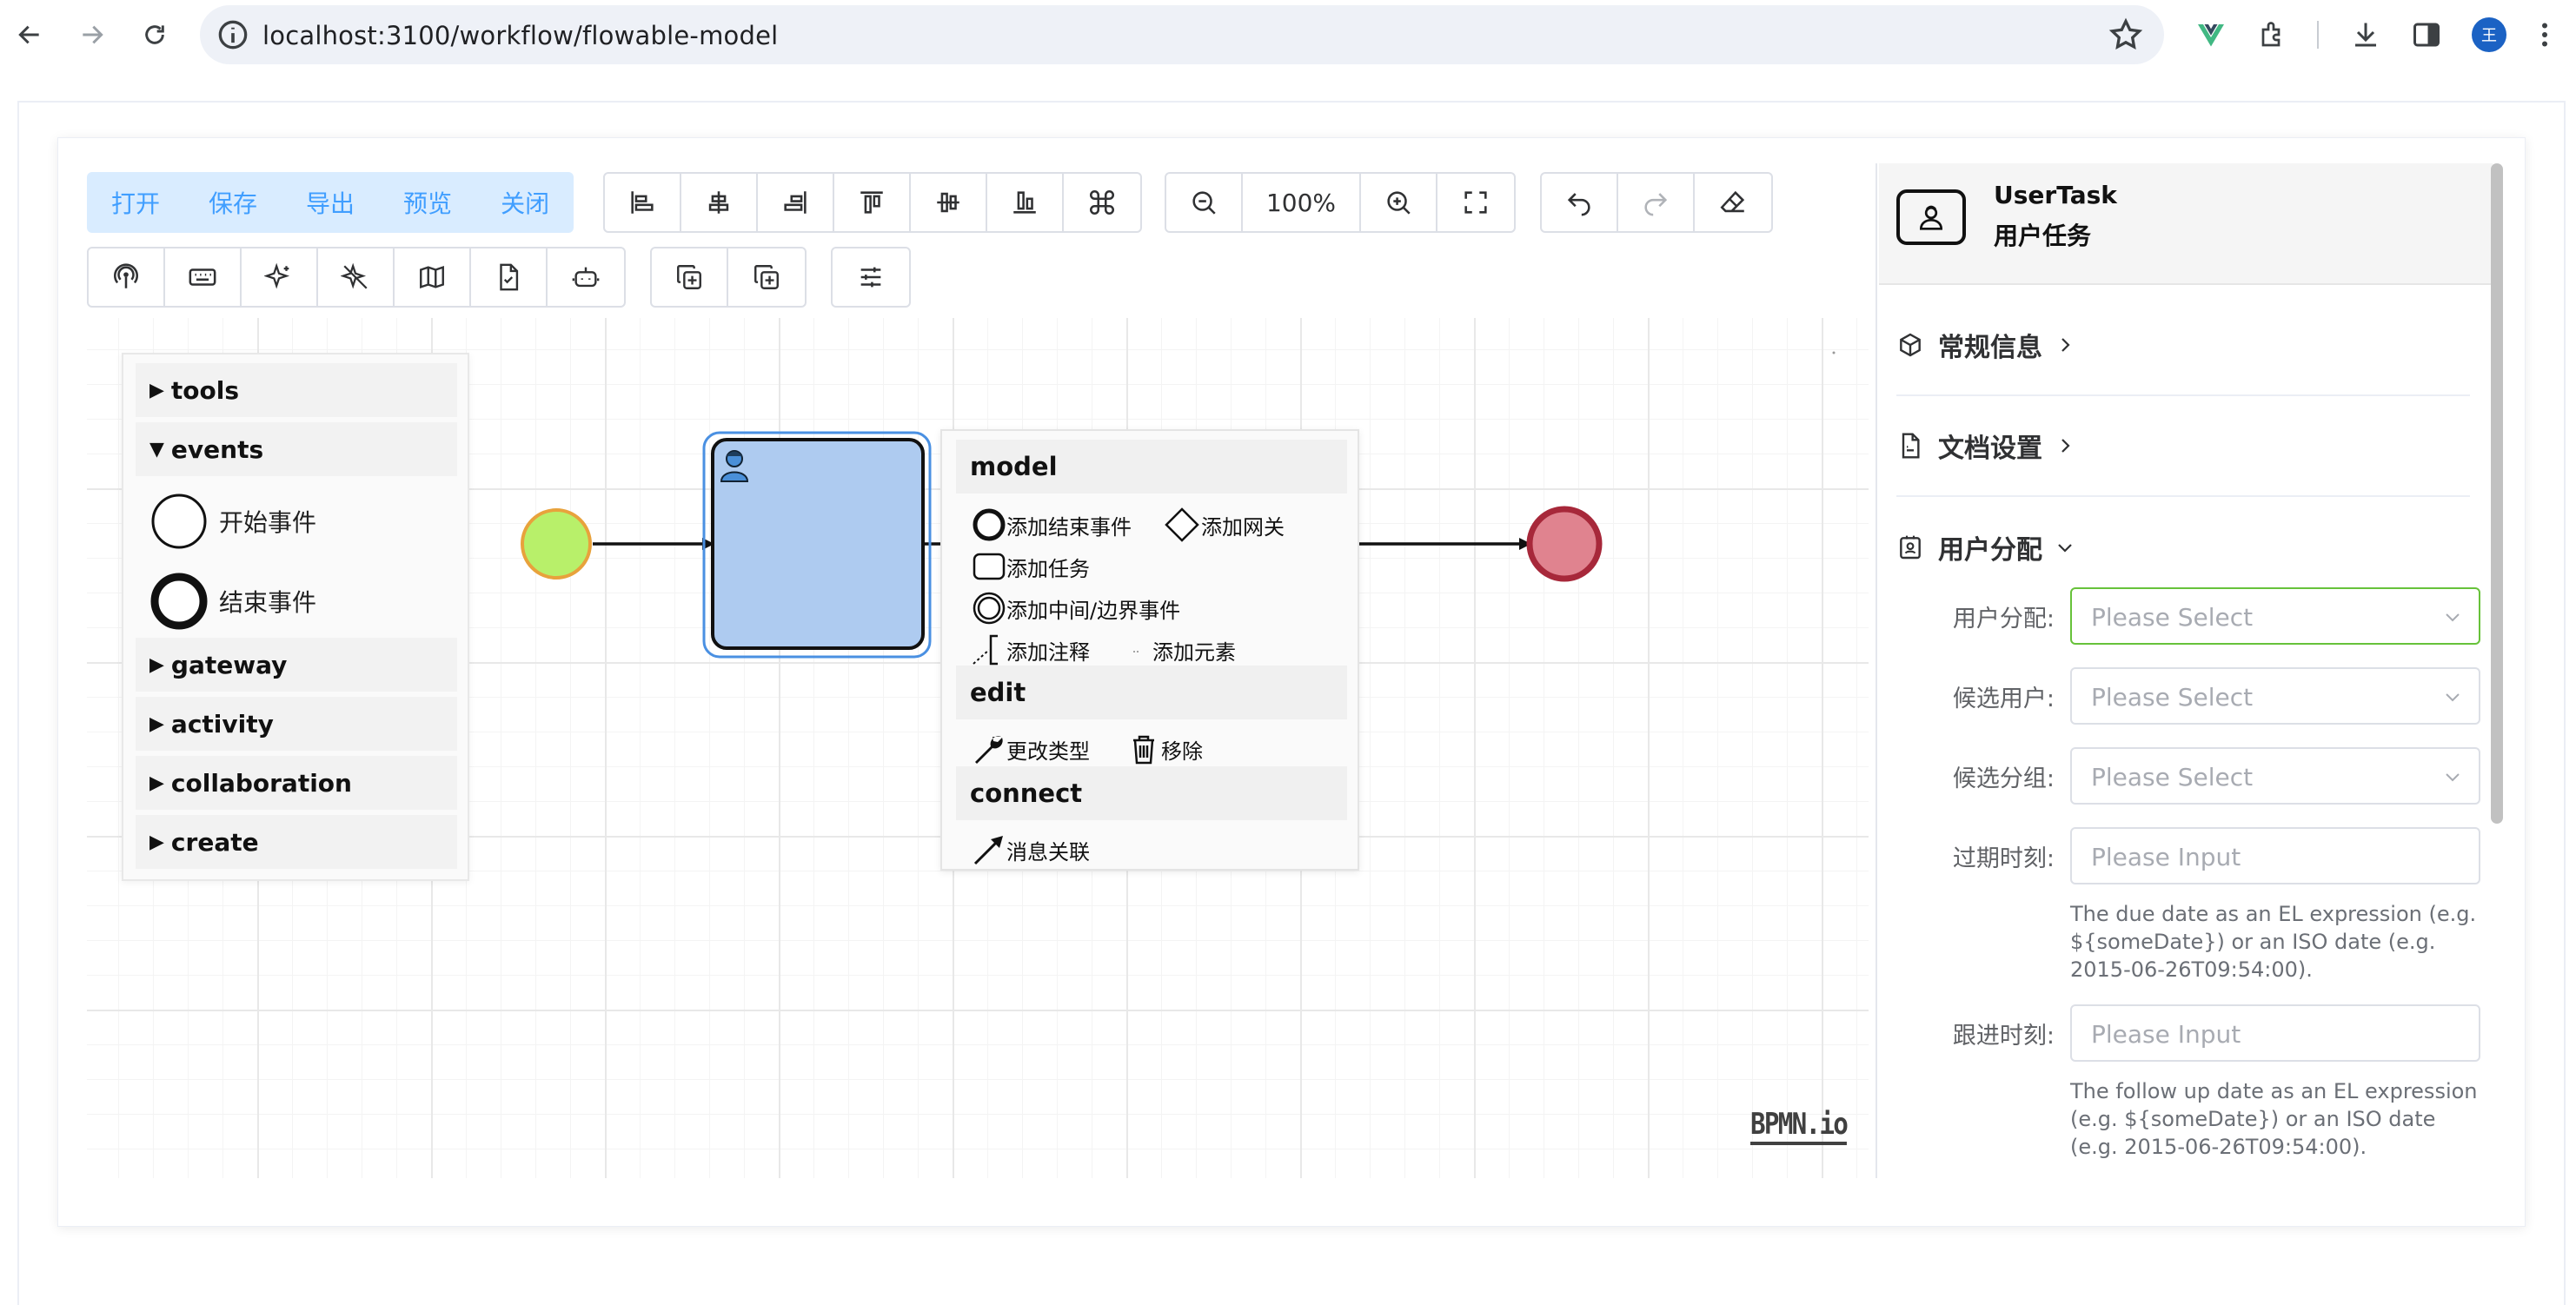  Describe the element at coordinates (989, 750) in the screenshot. I see `wrench-icon` at that location.